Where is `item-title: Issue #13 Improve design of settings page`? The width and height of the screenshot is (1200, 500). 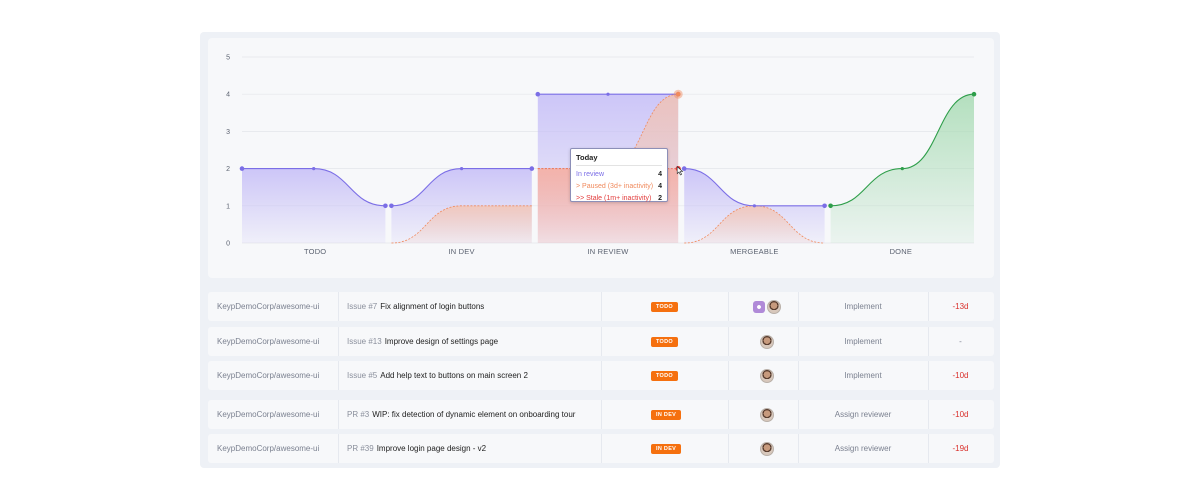
item-title: Issue #13 Improve design of settings page is located at coordinates (422, 341).